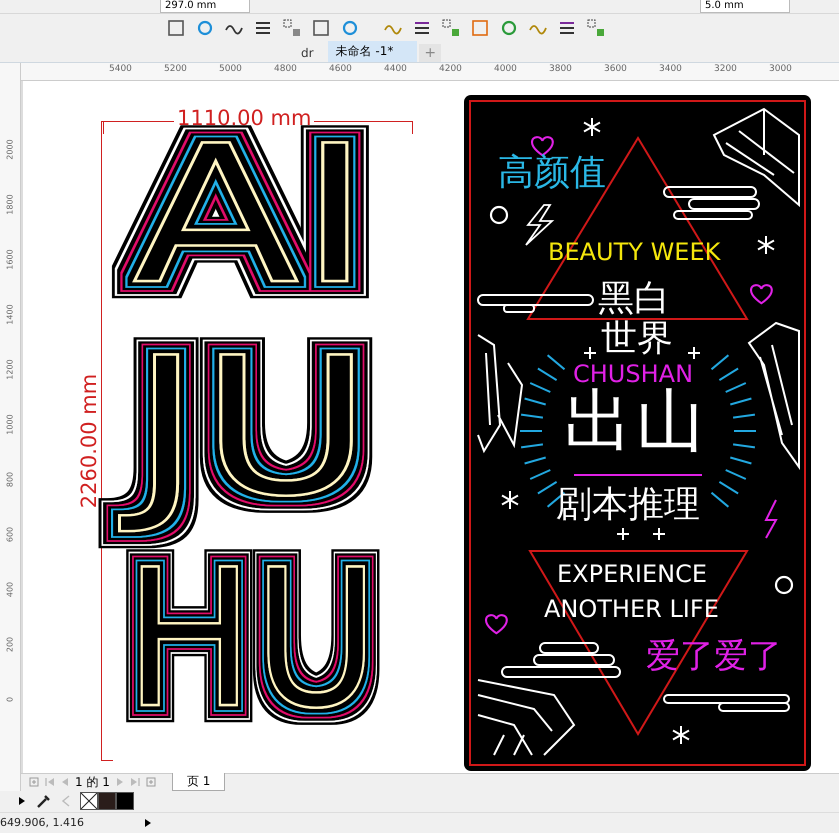 Image resolution: width=839 pixels, height=833 pixels. Describe the element at coordinates (373, 51) in the screenshot. I see `document-tab: 未命名 -1*` at that location.